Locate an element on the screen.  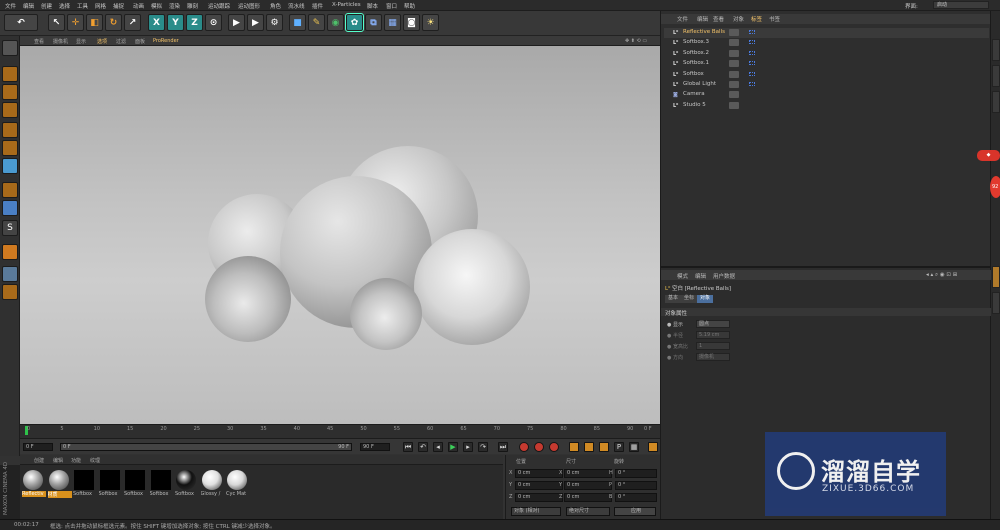
menu-item: 捕捉 is located at coordinates (118, 6).